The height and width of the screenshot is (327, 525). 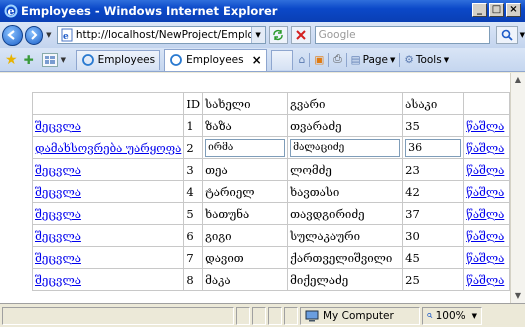 I want to click on table-row: შეცვლა 6 გიგი სულაკაური 30 წაშლა, so click(x=270, y=235).